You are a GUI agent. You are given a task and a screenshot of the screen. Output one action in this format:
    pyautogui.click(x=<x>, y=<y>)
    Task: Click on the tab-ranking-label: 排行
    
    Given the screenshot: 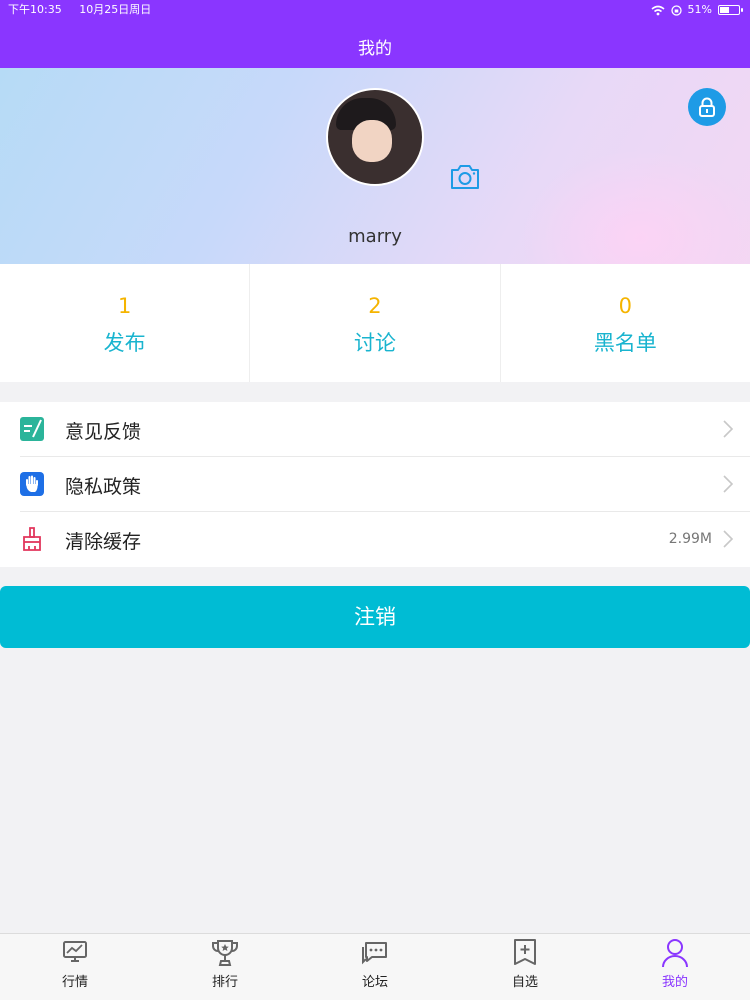 What is the action you would take?
    pyautogui.click(x=224, y=982)
    